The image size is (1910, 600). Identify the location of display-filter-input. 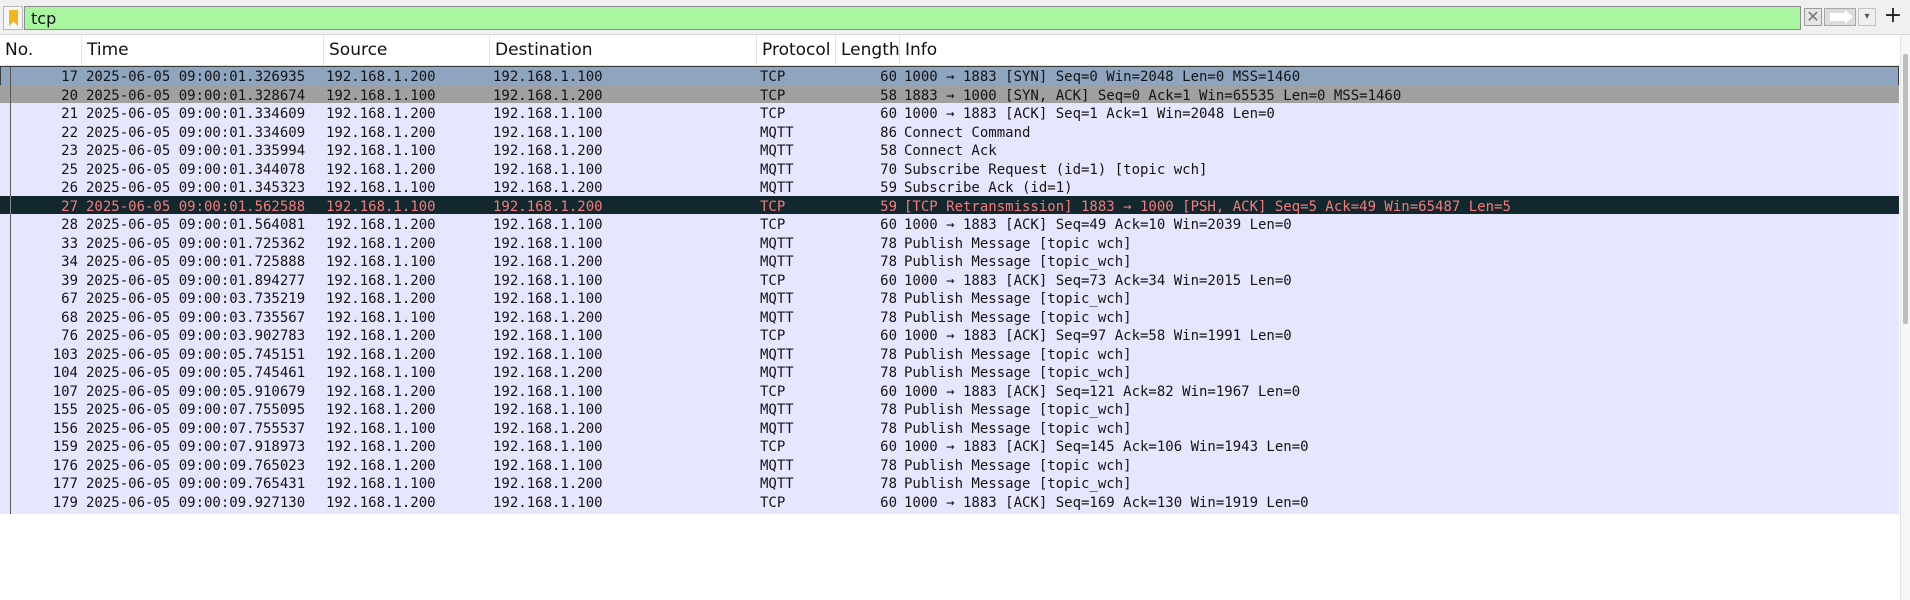
(912, 18).